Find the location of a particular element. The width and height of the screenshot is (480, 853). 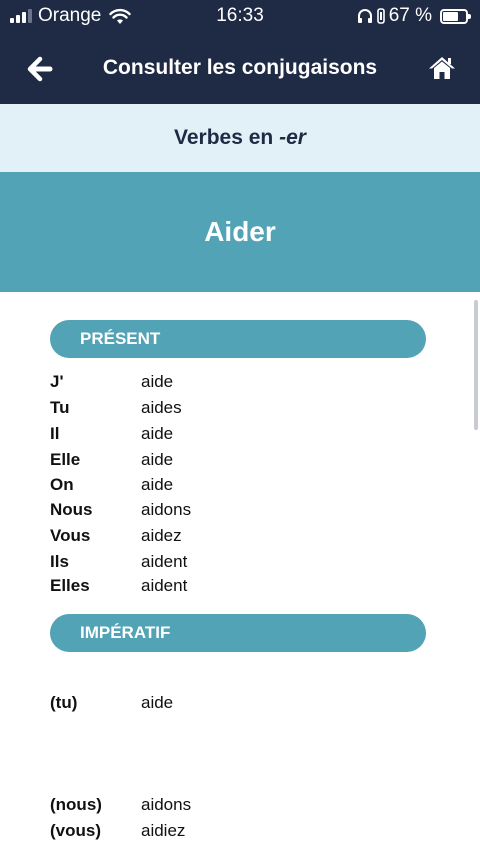

battery-percent: 67 % is located at coordinates (410, 15).